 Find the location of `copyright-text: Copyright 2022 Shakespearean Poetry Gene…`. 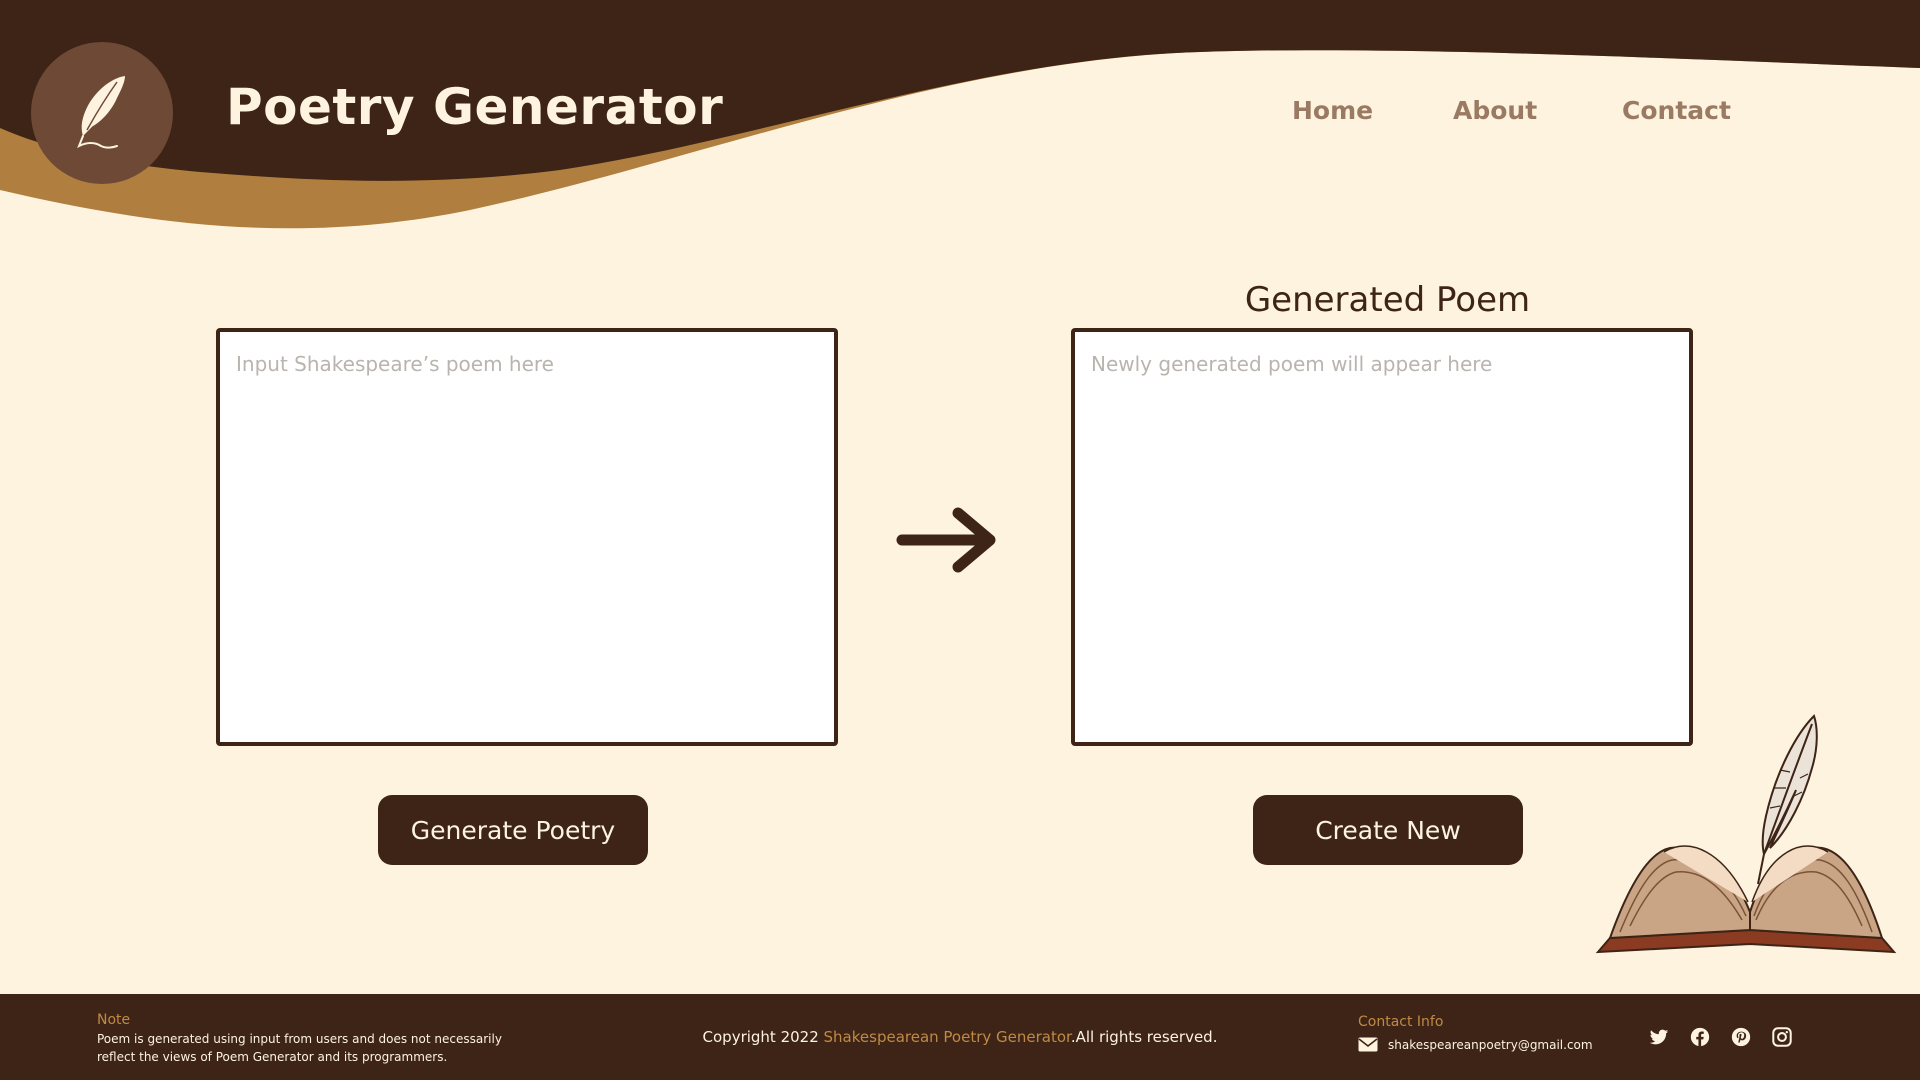

copyright-text: Copyright 2022 Shakespearean Poetry Gene… is located at coordinates (960, 1037).